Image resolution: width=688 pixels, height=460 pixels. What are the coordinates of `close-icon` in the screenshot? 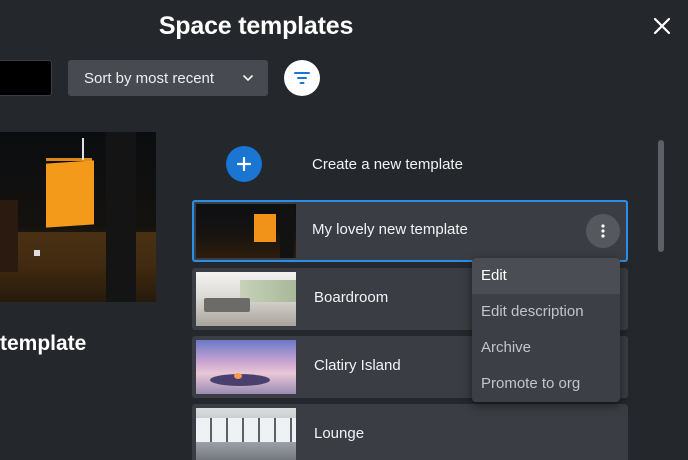 It's located at (662, 26).